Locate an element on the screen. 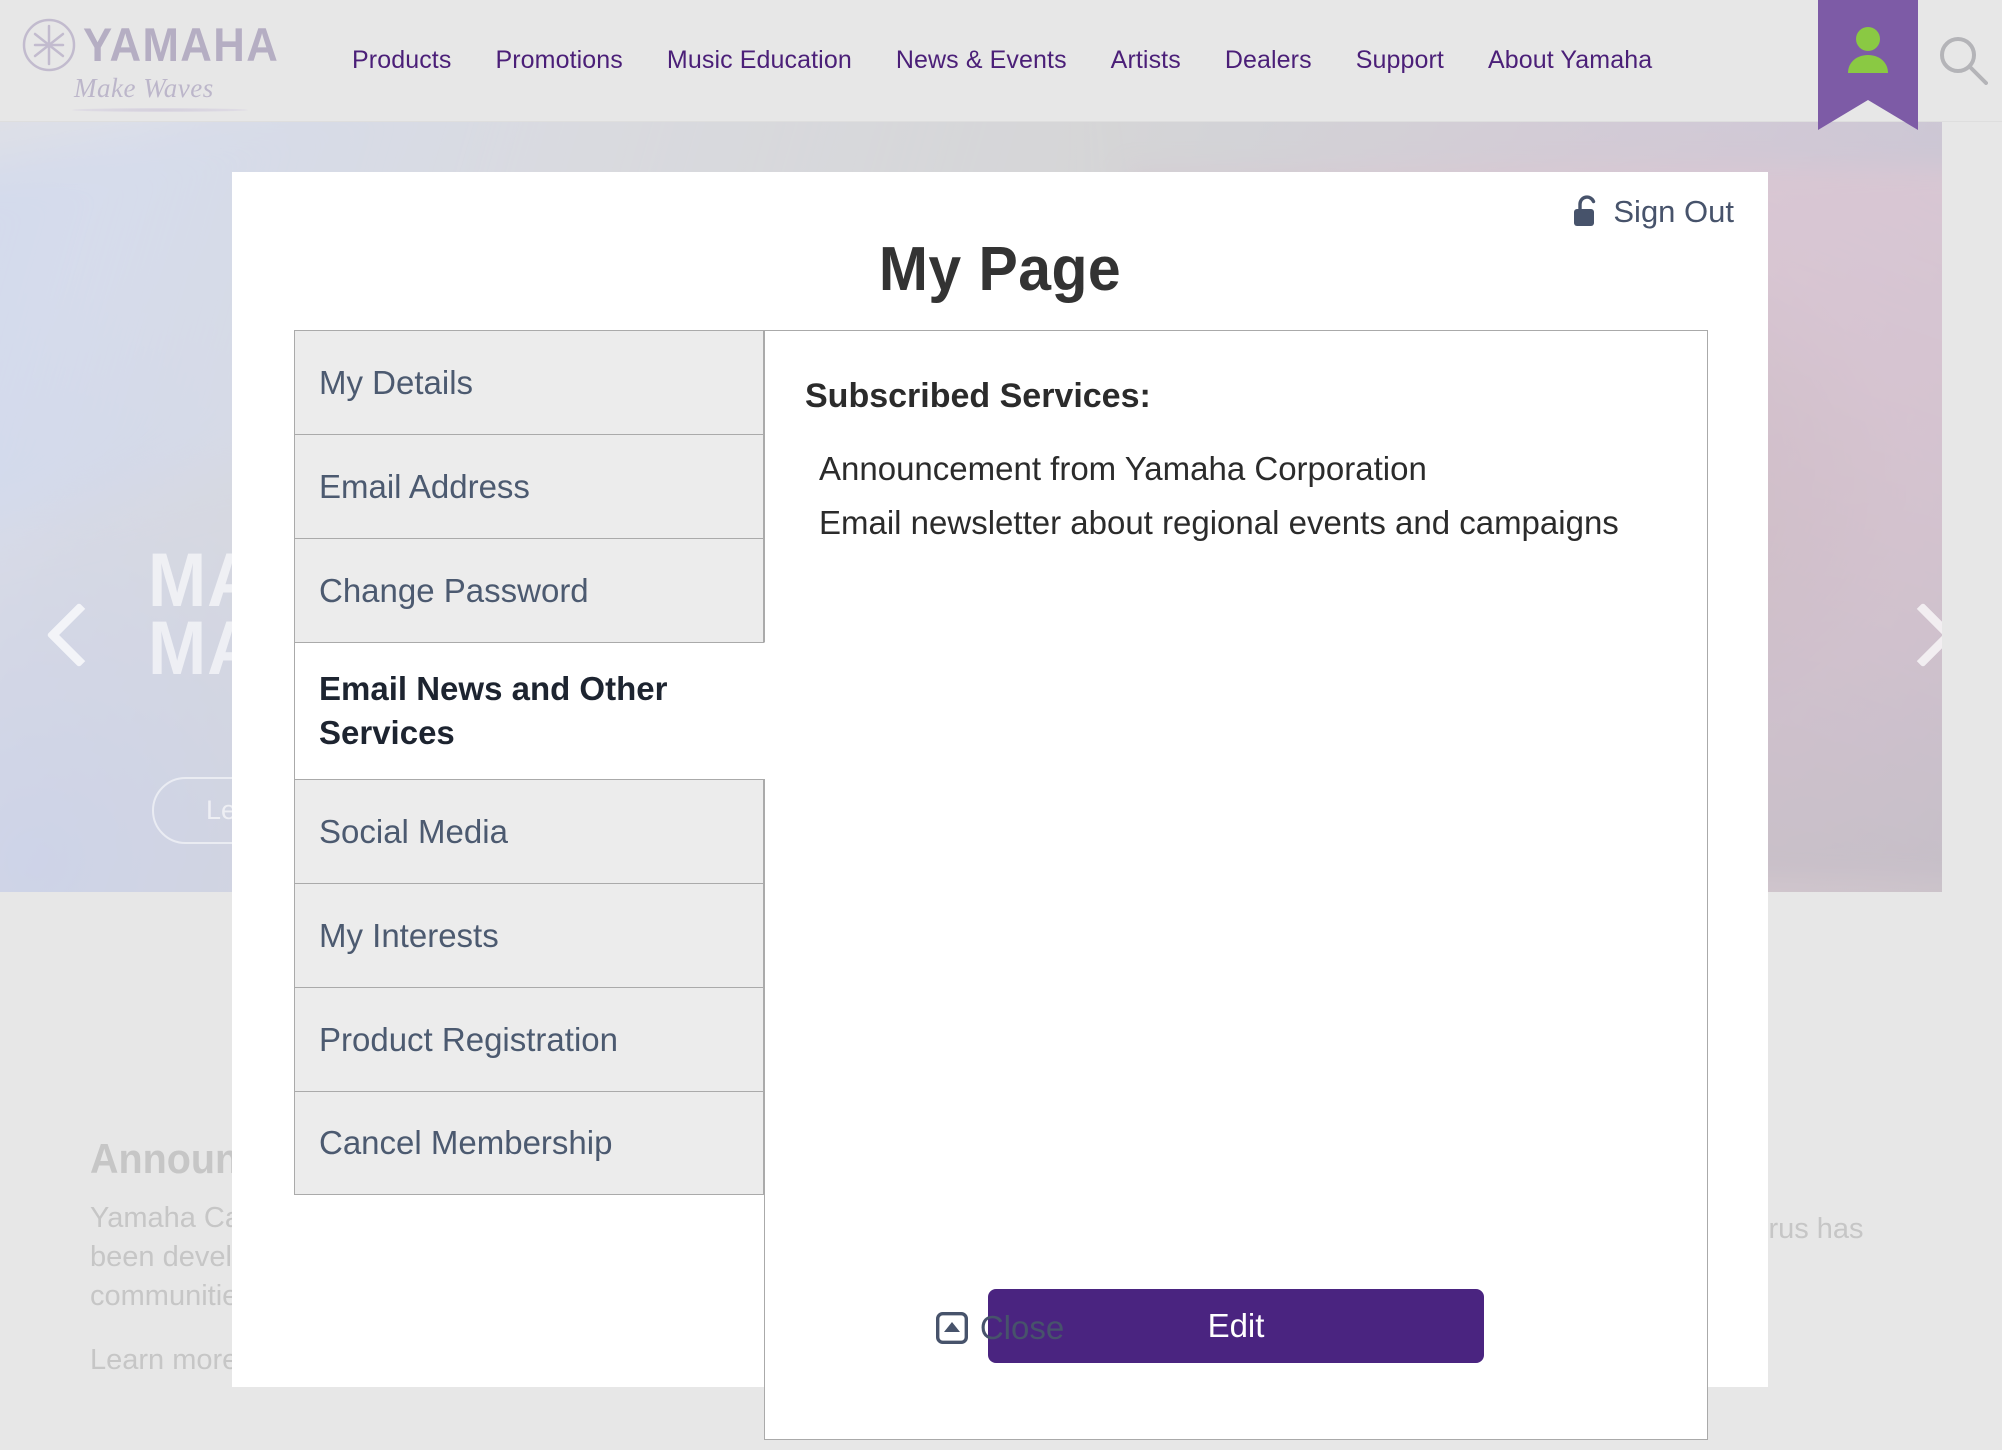 Image resolution: width=2002 pixels, height=1450 pixels. yamaha-logo: YAMAHA Make Waves is located at coordinates (150, 65).